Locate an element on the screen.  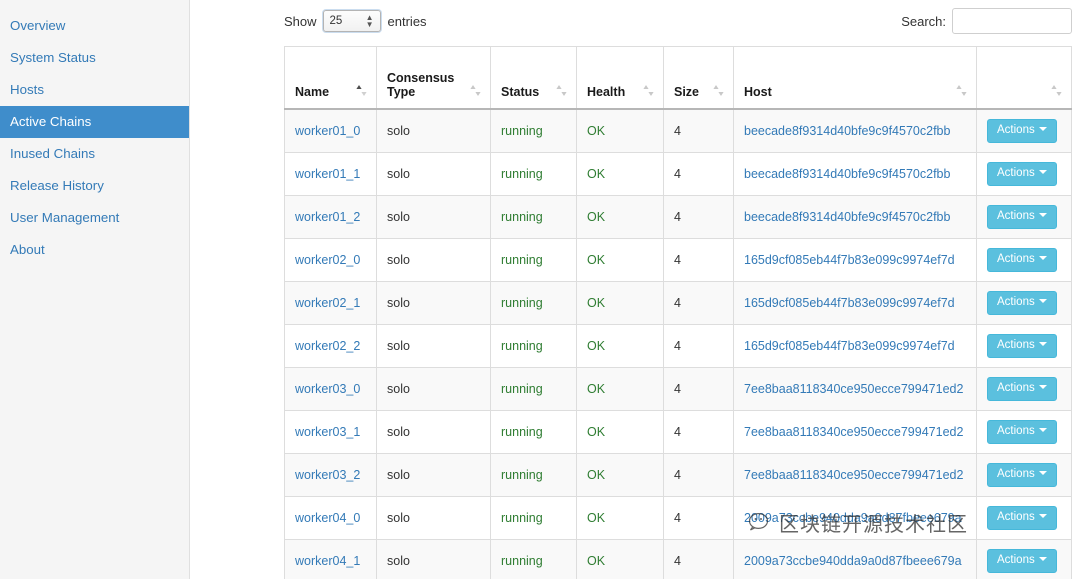
cell-actions: Actions is located at coordinates (1024, 345).